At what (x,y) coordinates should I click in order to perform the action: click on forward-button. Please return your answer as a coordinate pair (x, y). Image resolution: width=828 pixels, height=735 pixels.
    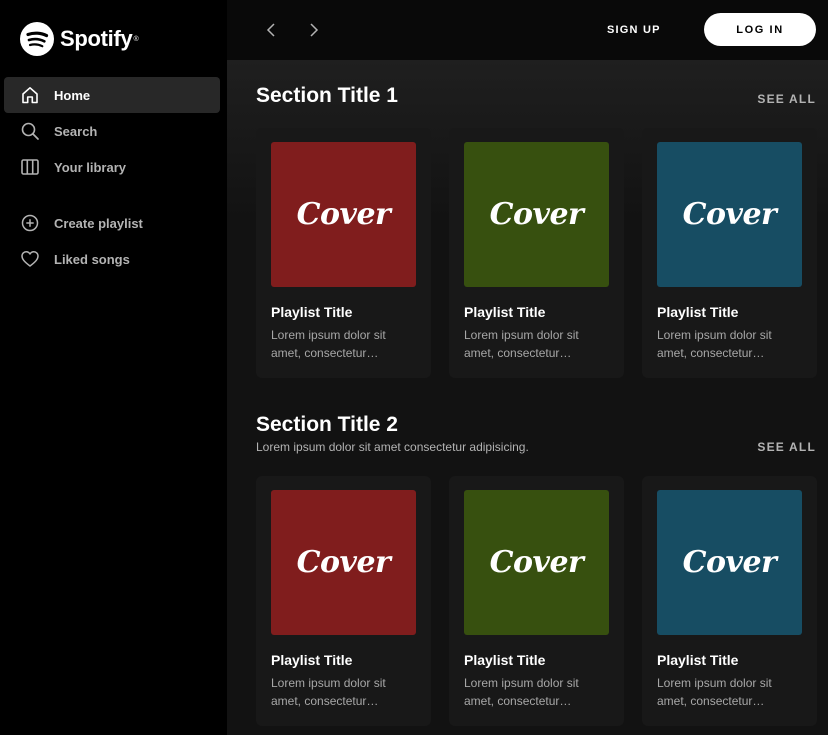
    Looking at the image, I should click on (314, 30).